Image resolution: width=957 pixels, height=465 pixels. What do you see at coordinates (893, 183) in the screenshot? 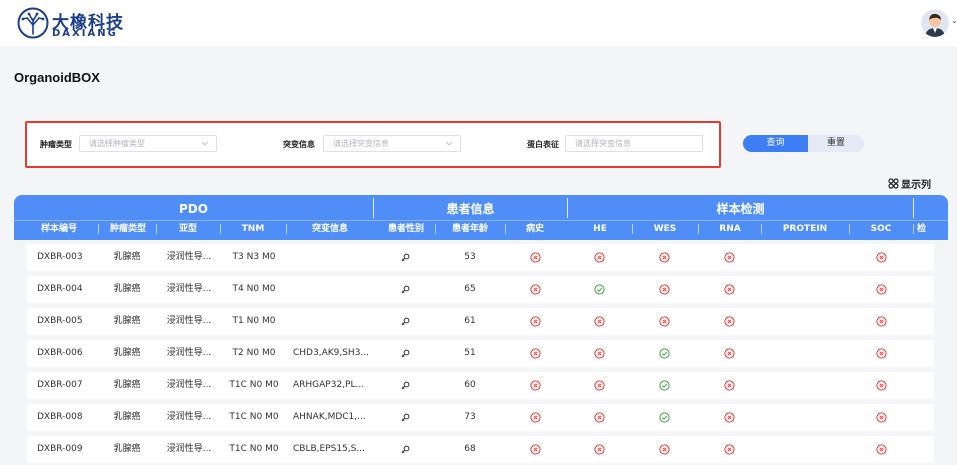
I see `grid-settings-icon` at bounding box center [893, 183].